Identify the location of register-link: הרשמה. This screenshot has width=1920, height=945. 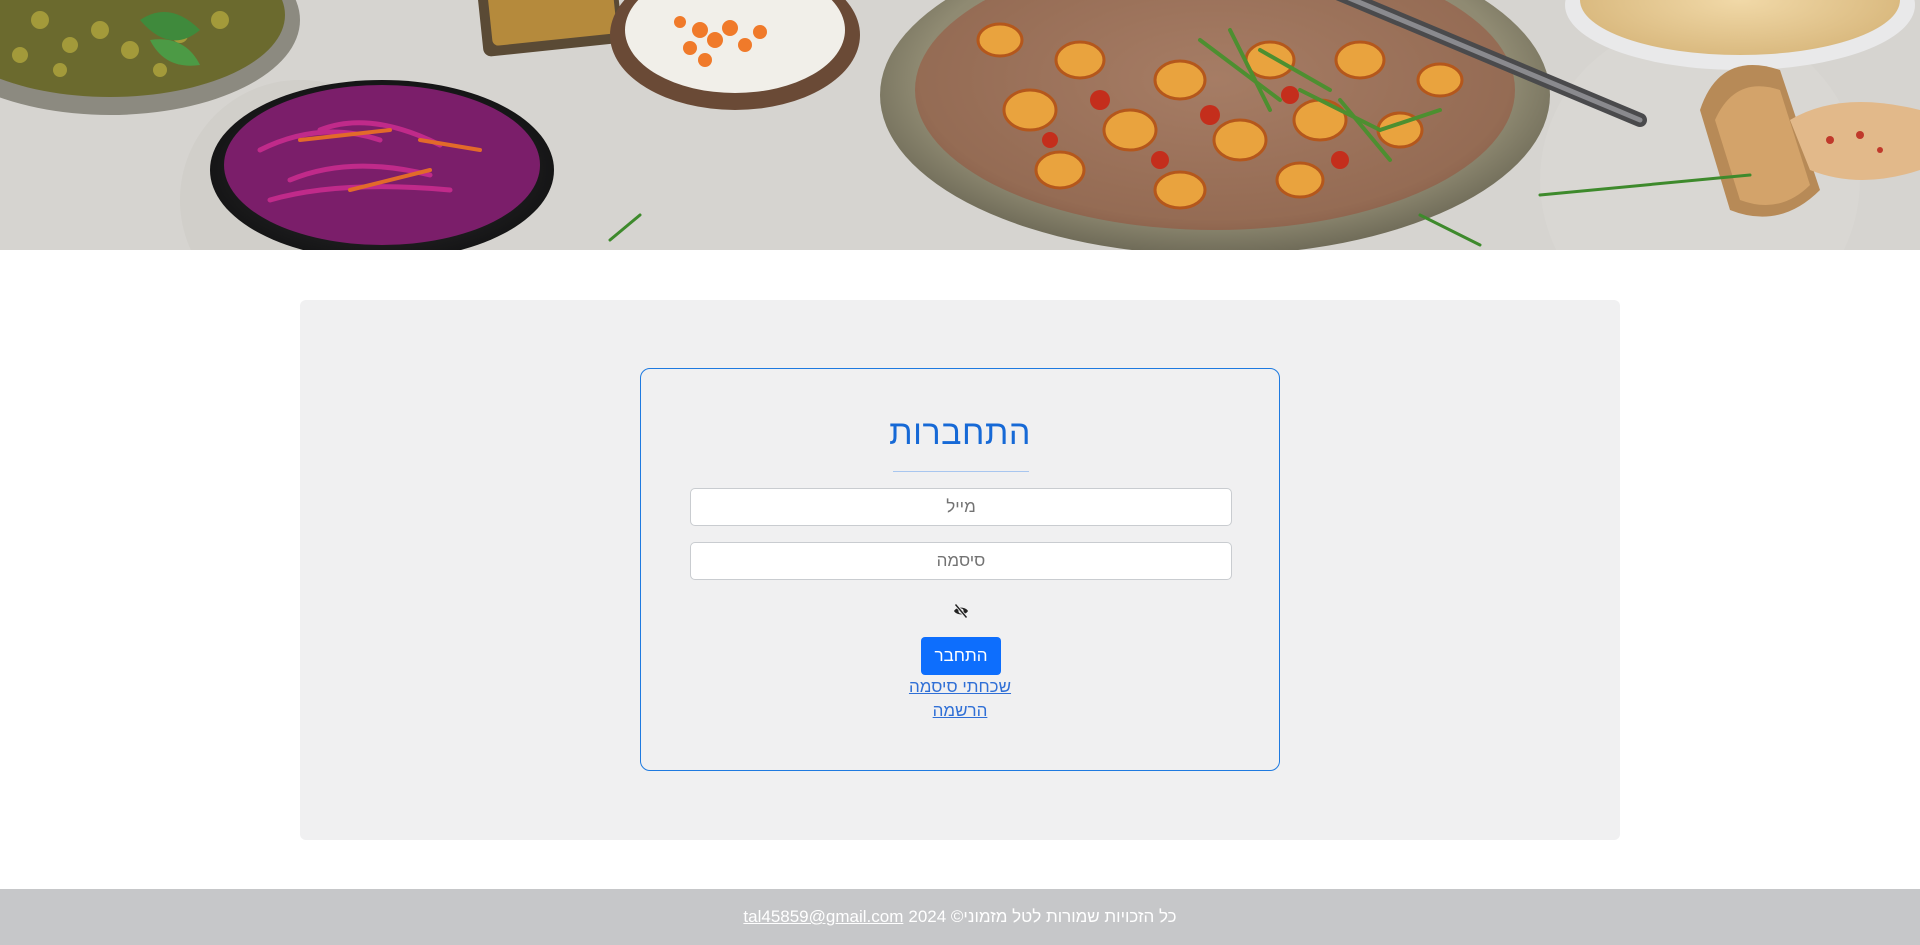
(960, 711).